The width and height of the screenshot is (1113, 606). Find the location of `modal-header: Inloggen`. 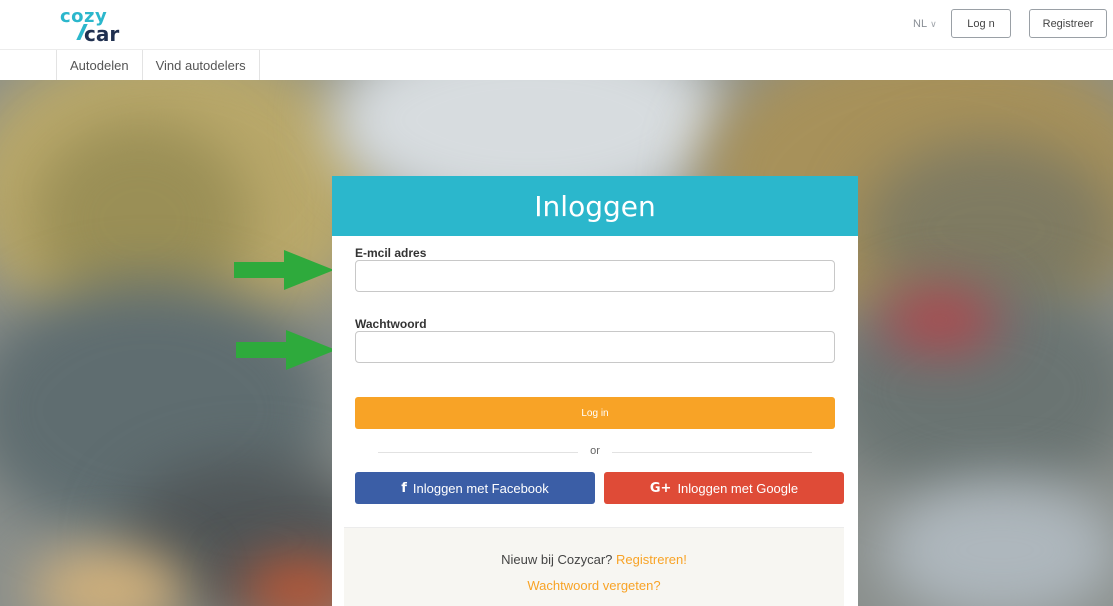

modal-header: Inloggen is located at coordinates (595, 206).